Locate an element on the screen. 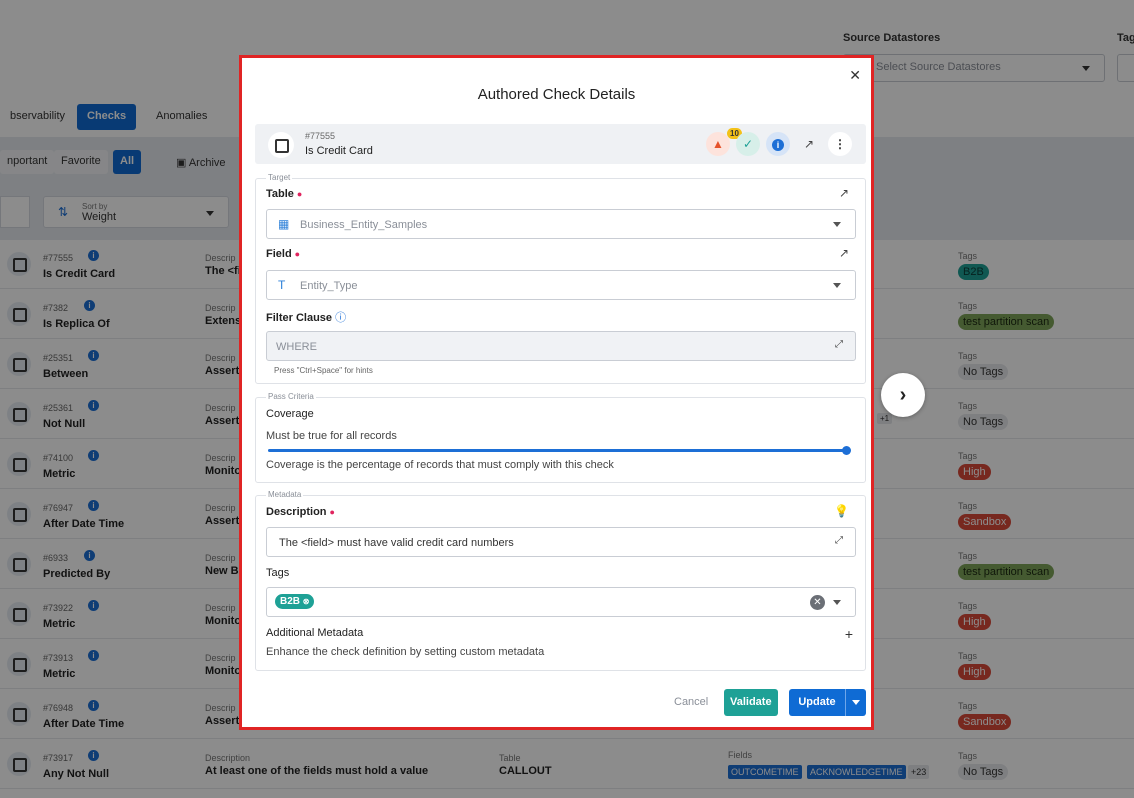 The width and height of the screenshot is (1134, 798). add-metadata-icon: + is located at coordinates (849, 634).